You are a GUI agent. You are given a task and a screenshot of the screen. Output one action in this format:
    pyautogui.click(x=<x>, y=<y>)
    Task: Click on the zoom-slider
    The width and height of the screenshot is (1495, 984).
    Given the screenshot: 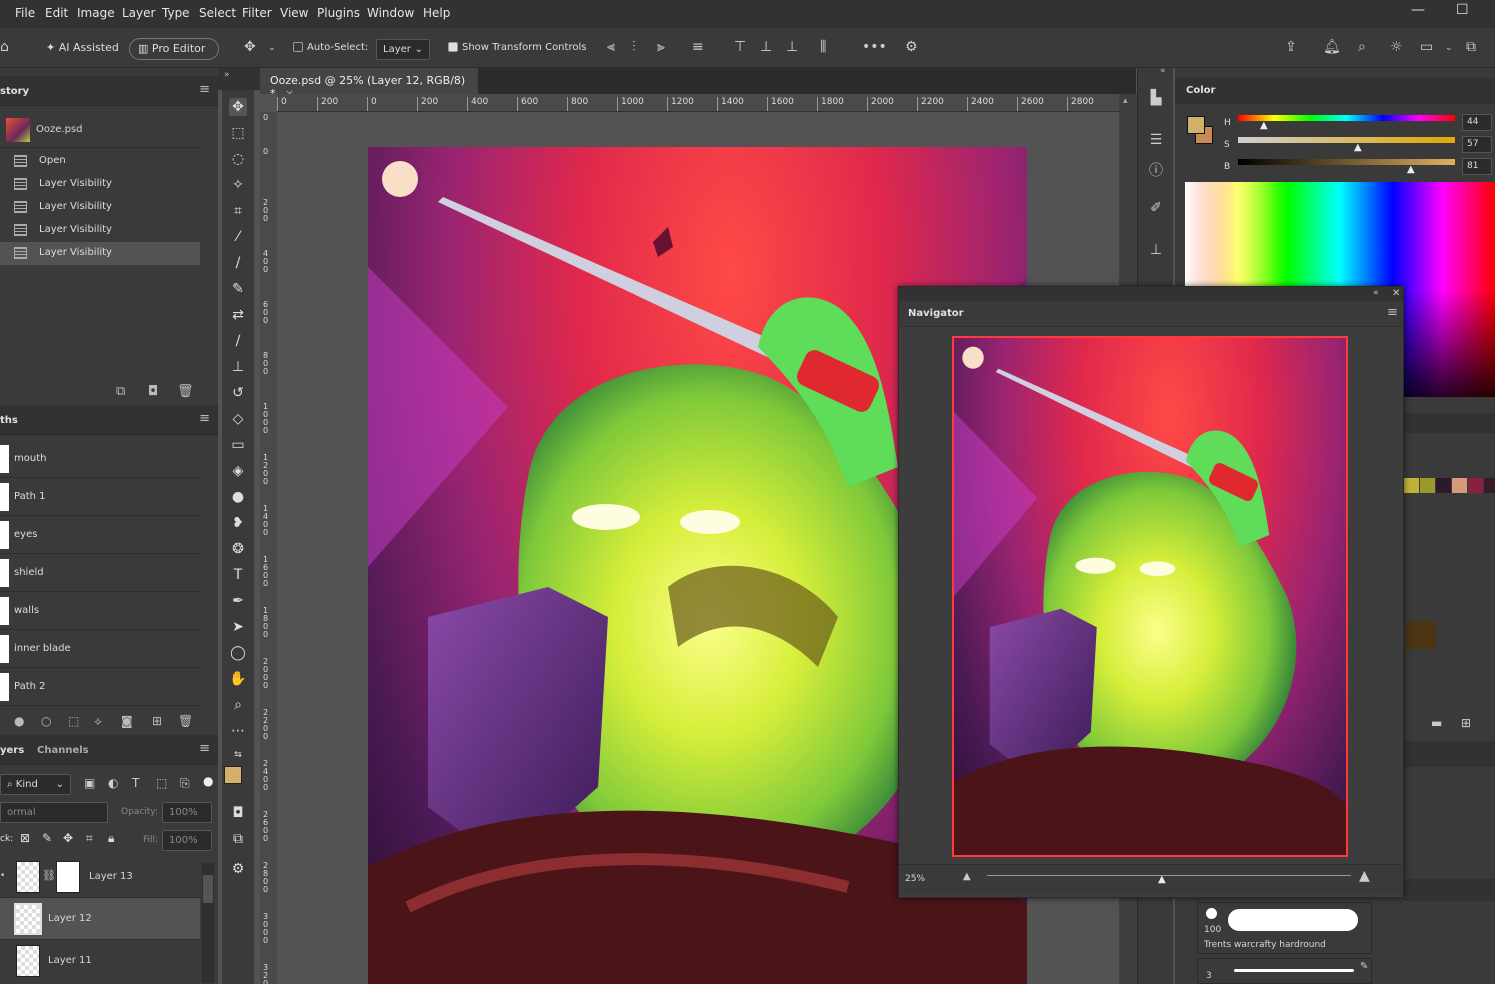 What is the action you would take?
    pyautogui.click(x=1169, y=875)
    